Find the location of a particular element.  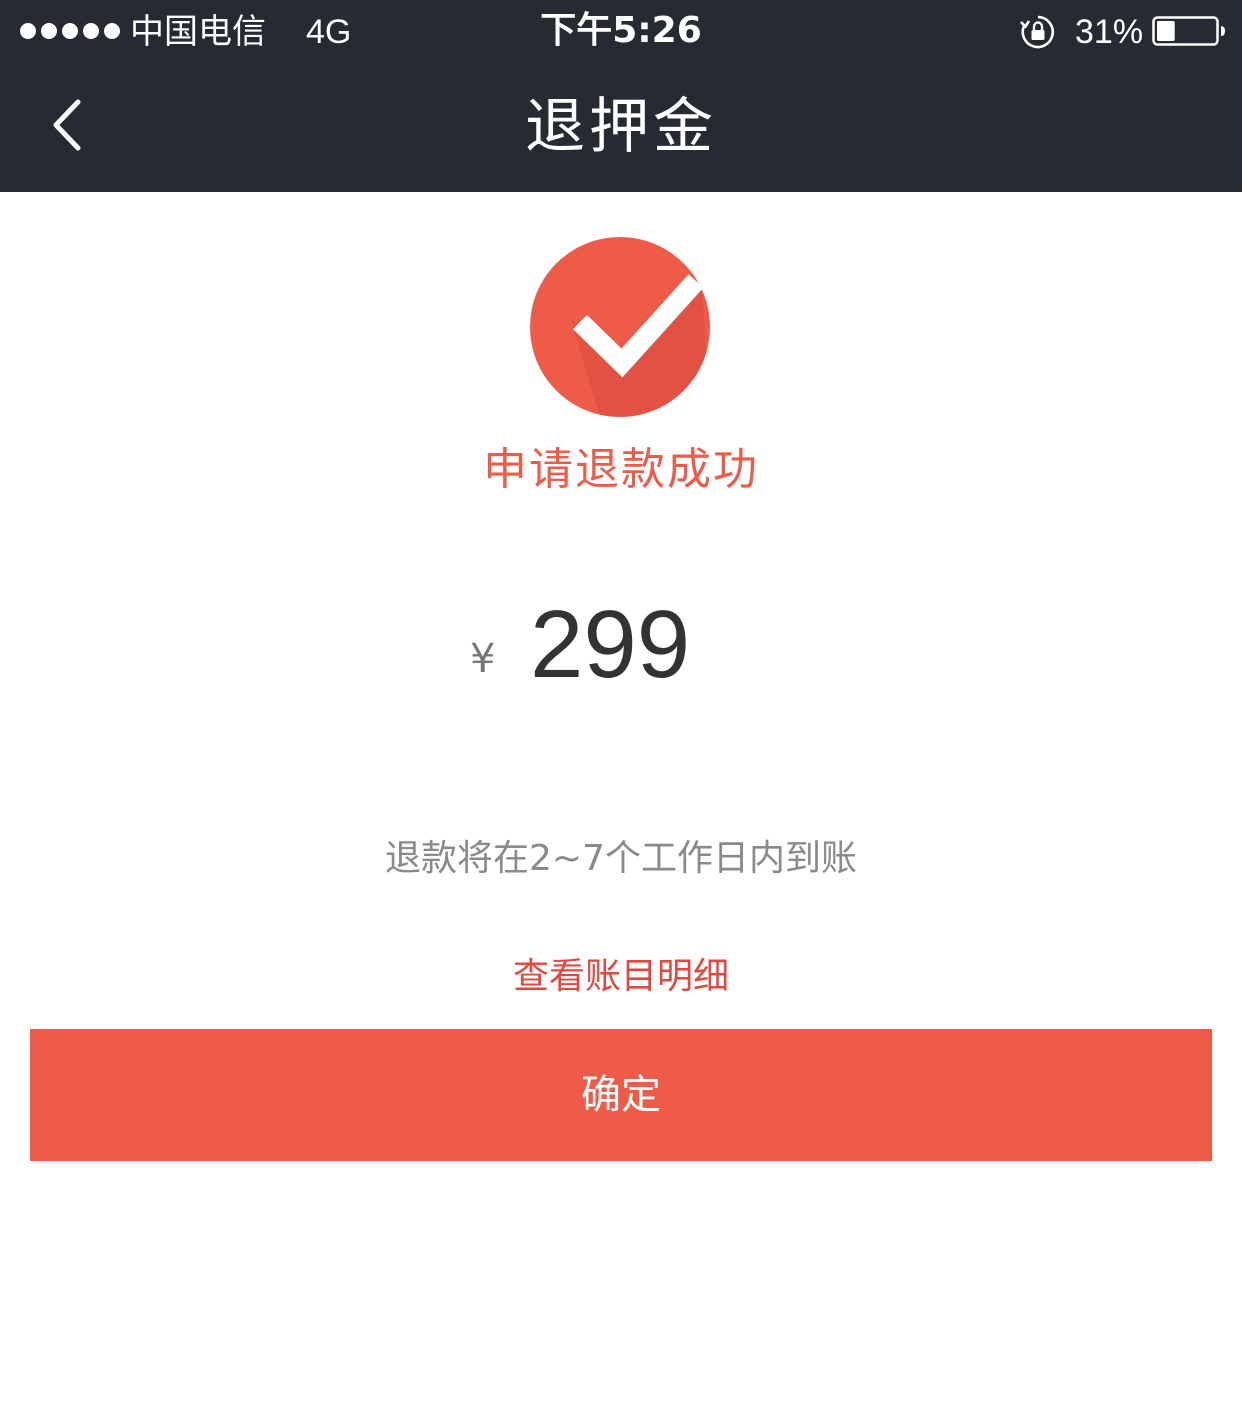

app-header: 中国电信 4G 下午5:26 31% 退押金 is located at coordinates (621, 96).